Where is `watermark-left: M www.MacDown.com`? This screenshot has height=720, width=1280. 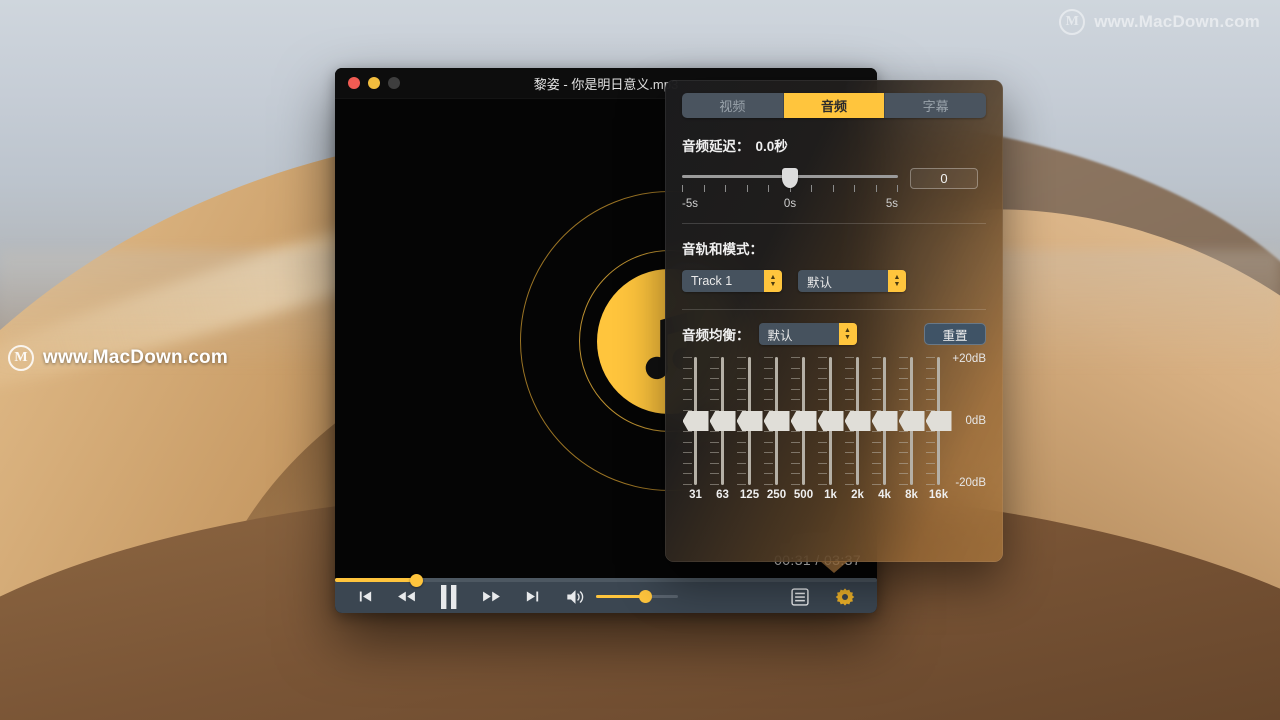
watermark-left: M www.MacDown.com is located at coordinates (118, 358).